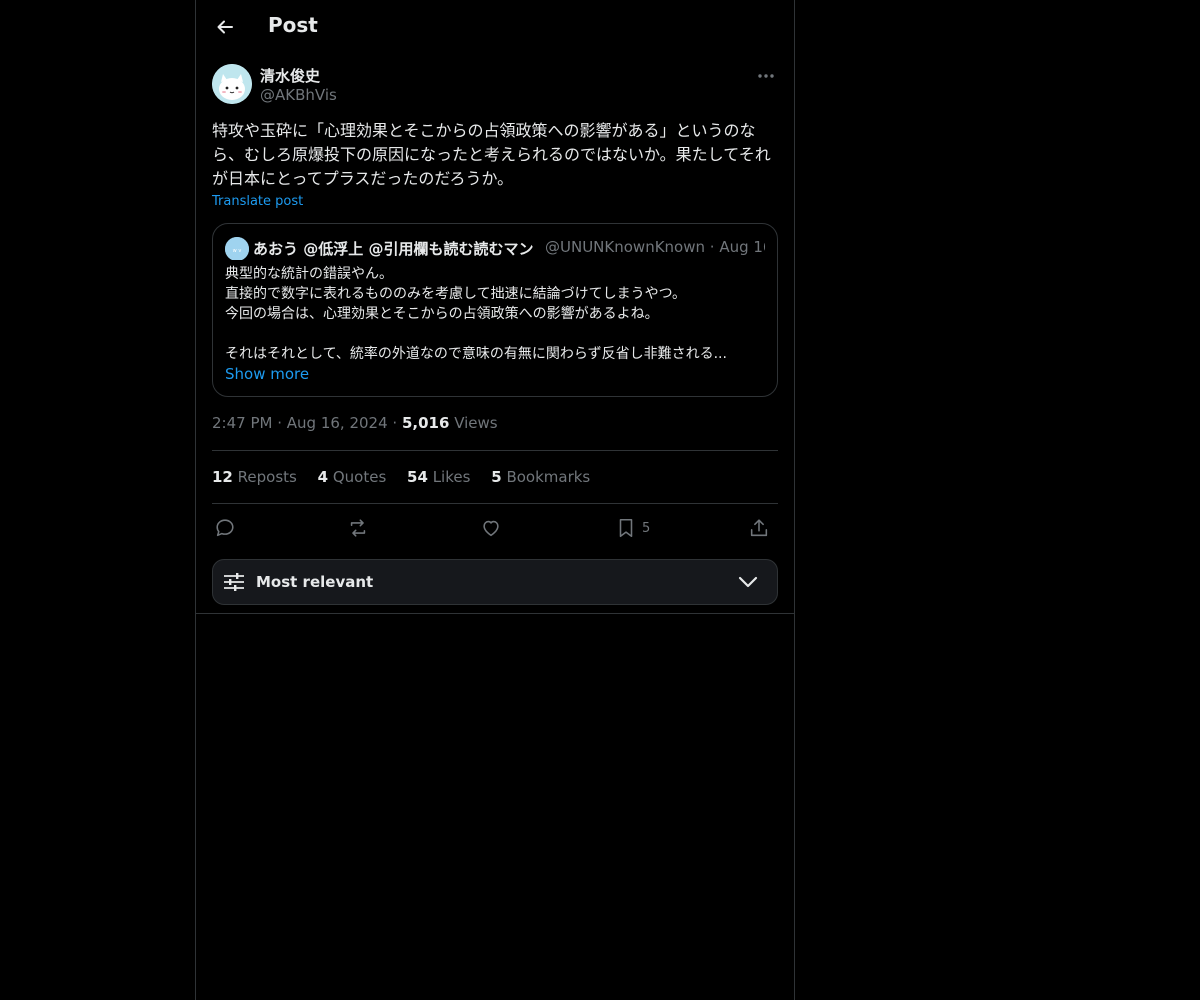 This screenshot has height=1000, width=1200. I want to click on back-button, so click(225, 27).